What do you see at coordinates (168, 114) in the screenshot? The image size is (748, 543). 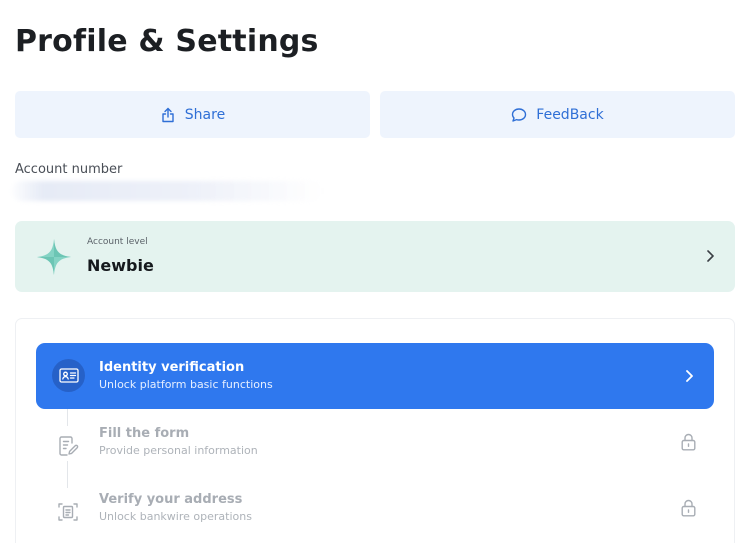 I see `share-icon` at bounding box center [168, 114].